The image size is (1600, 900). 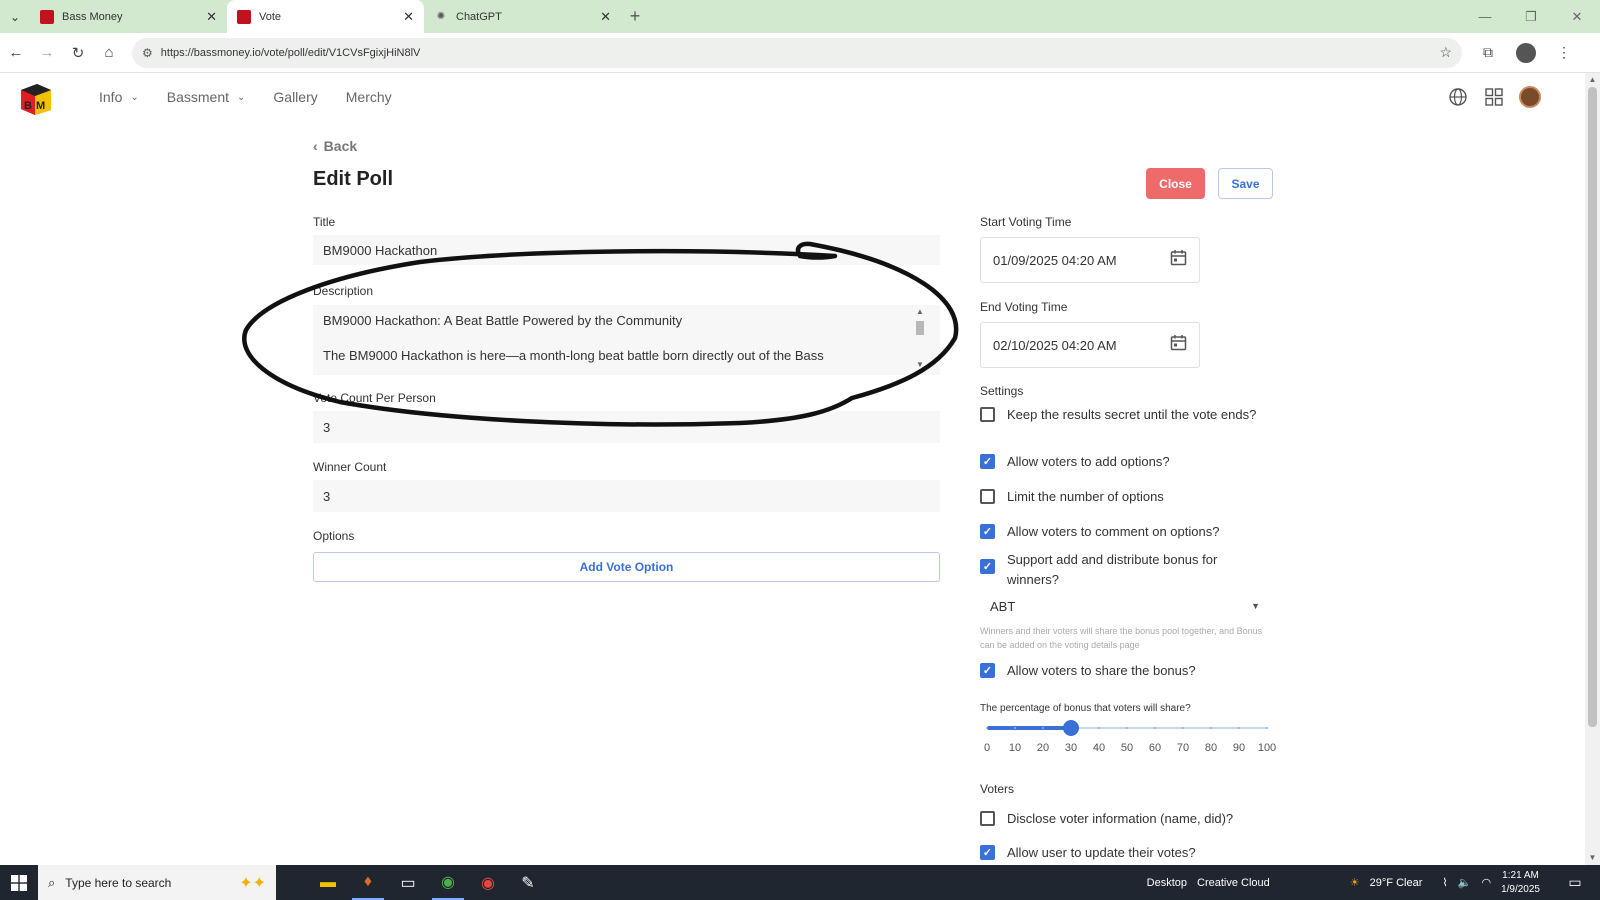 What do you see at coordinates (1167, 883) in the screenshot?
I see `desktop-label: Desktop` at bounding box center [1167, 883].